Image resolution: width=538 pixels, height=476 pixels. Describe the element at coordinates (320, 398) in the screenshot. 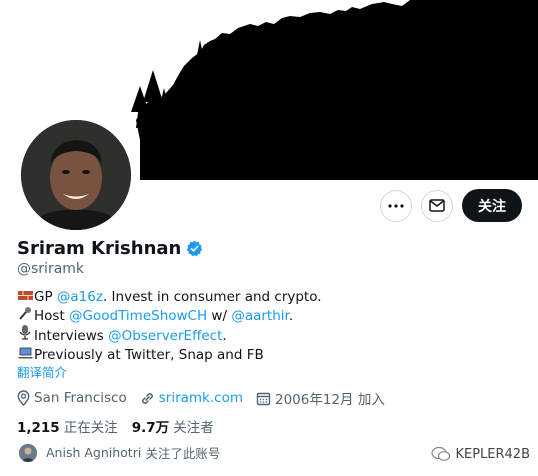

I see `join-date: 2006年12月 加入` at that location.